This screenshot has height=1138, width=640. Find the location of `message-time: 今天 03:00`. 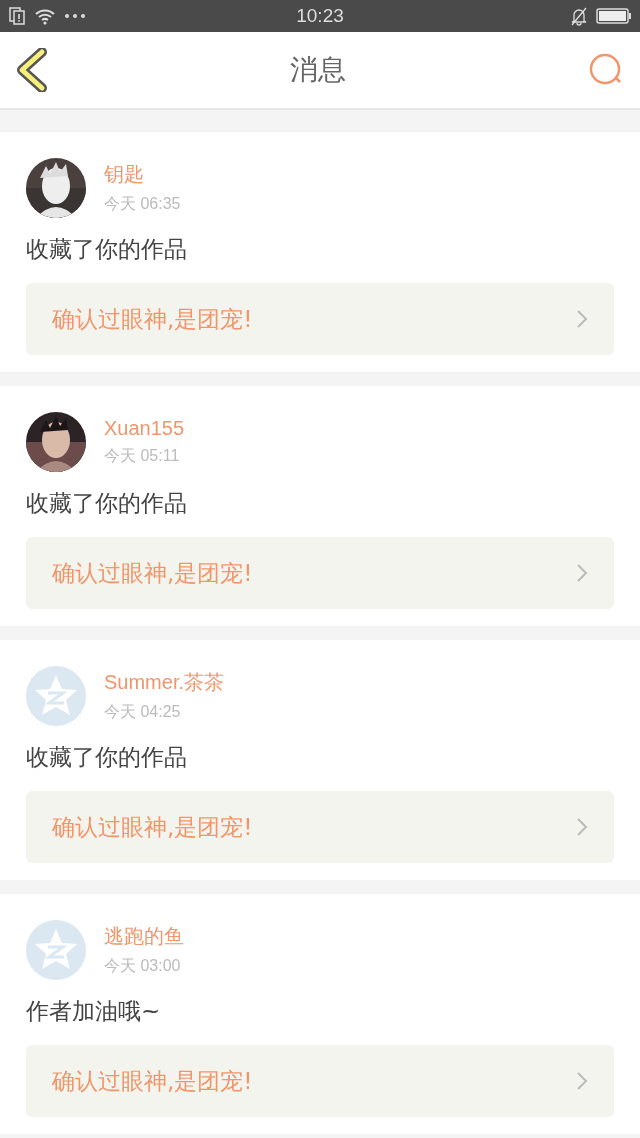

message-time: 今天 03:00 is located at coordinates (143, 966).